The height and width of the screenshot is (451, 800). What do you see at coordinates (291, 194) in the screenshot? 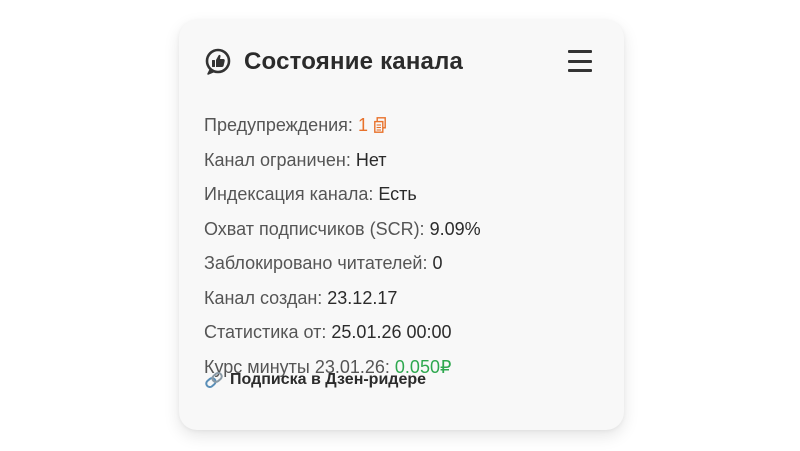
I see `row-label: Индексация канала:` at bounding box center [291, 194].